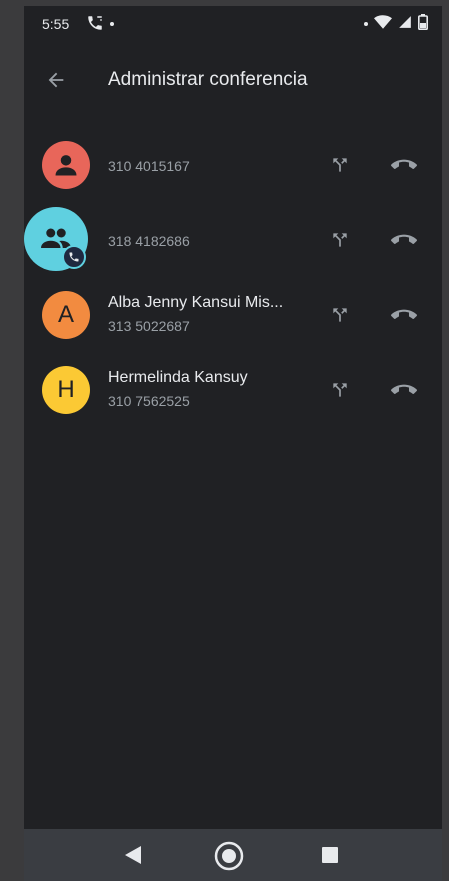  I want to click on participant-number: 310 7562525, so click(149, 401).